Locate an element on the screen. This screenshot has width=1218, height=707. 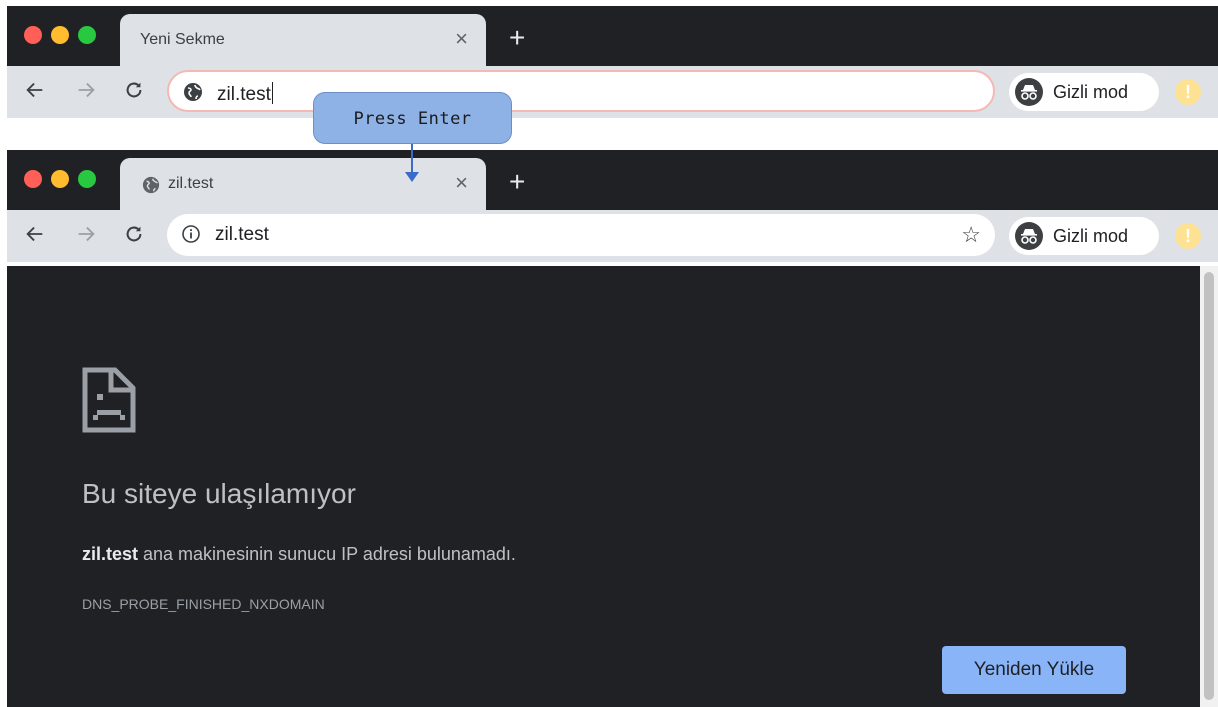
tab-strip: zil.test × + is located at coordinates (612, 180).